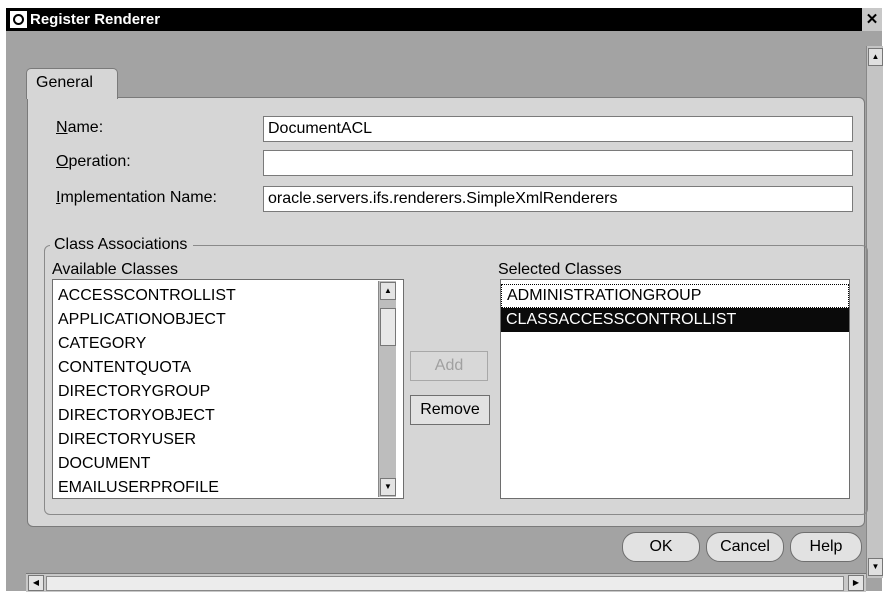 The width and height of the screenshot is (884, 592). What do you see at coordinates (228, 416) in the screenshot?
I see `list-item: DIRECTORYOBJECT` at bounding box center [228, 416].